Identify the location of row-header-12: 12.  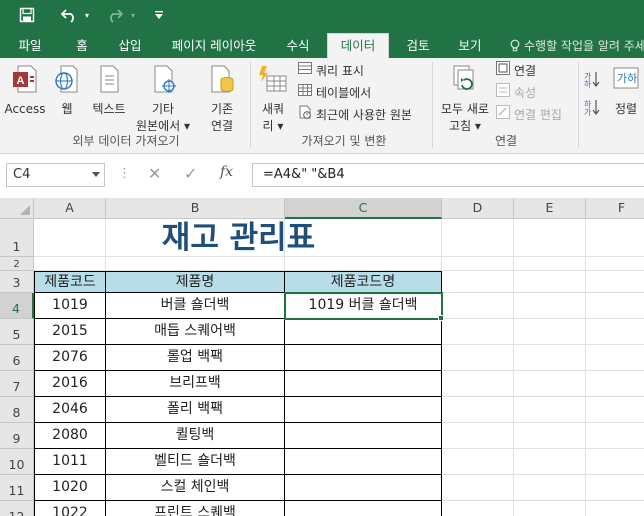
(17, 508).